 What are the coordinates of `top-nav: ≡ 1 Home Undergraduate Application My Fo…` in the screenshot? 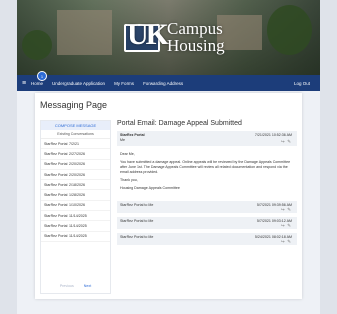 It's located at (168, 81).